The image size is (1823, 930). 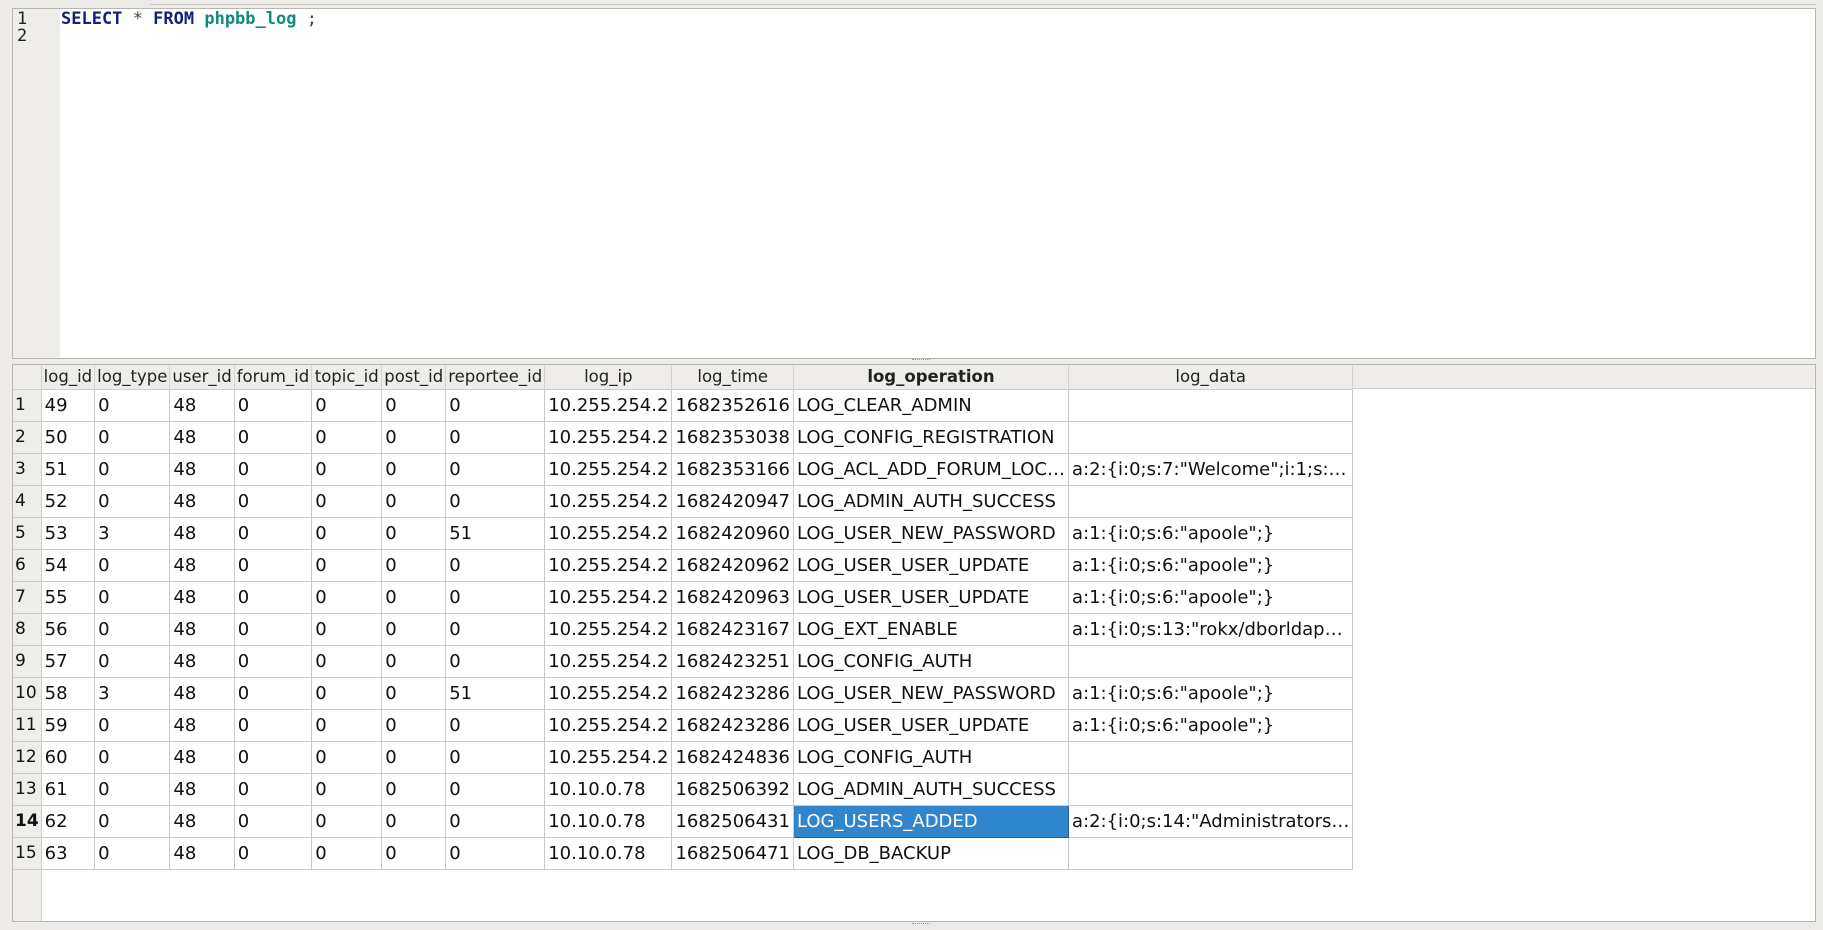 What do you see at coordinates (68, 533) in the screenshot?
I see `cell-log_id: 53` at bounding box center [68, 533].